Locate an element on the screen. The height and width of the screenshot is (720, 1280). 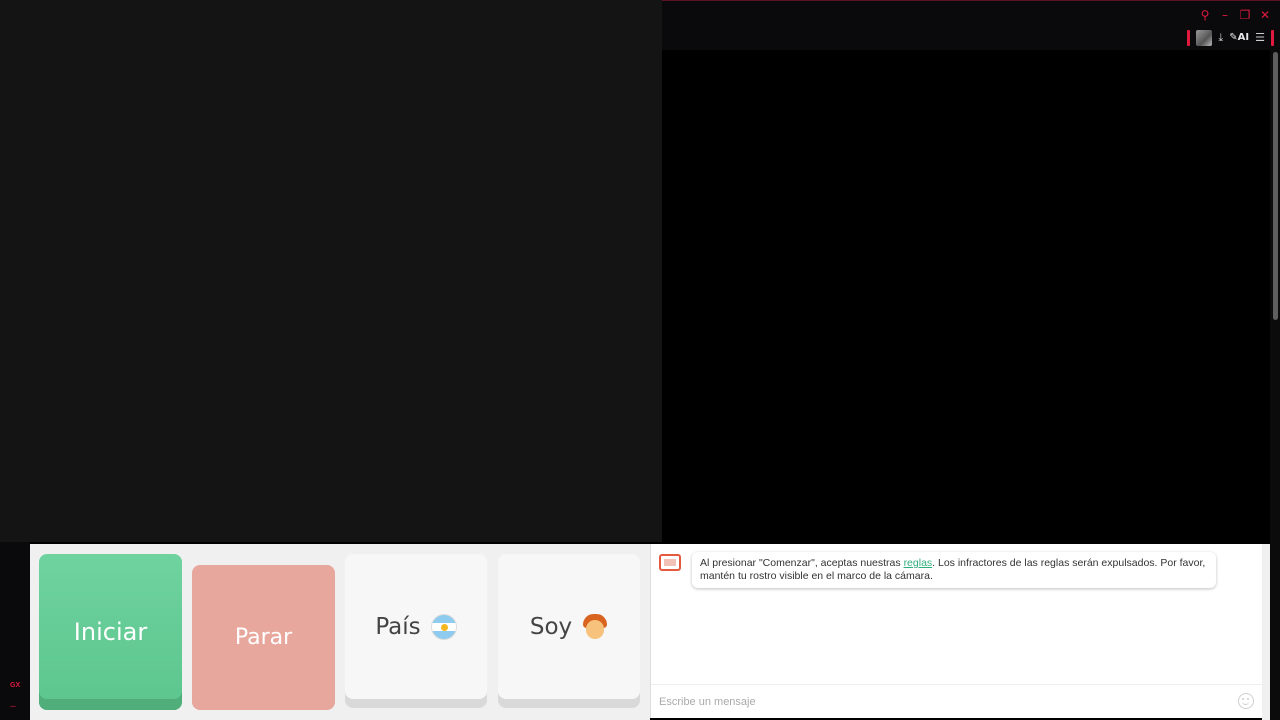
minimize-icon: – is located at coordinates (1225, 15).